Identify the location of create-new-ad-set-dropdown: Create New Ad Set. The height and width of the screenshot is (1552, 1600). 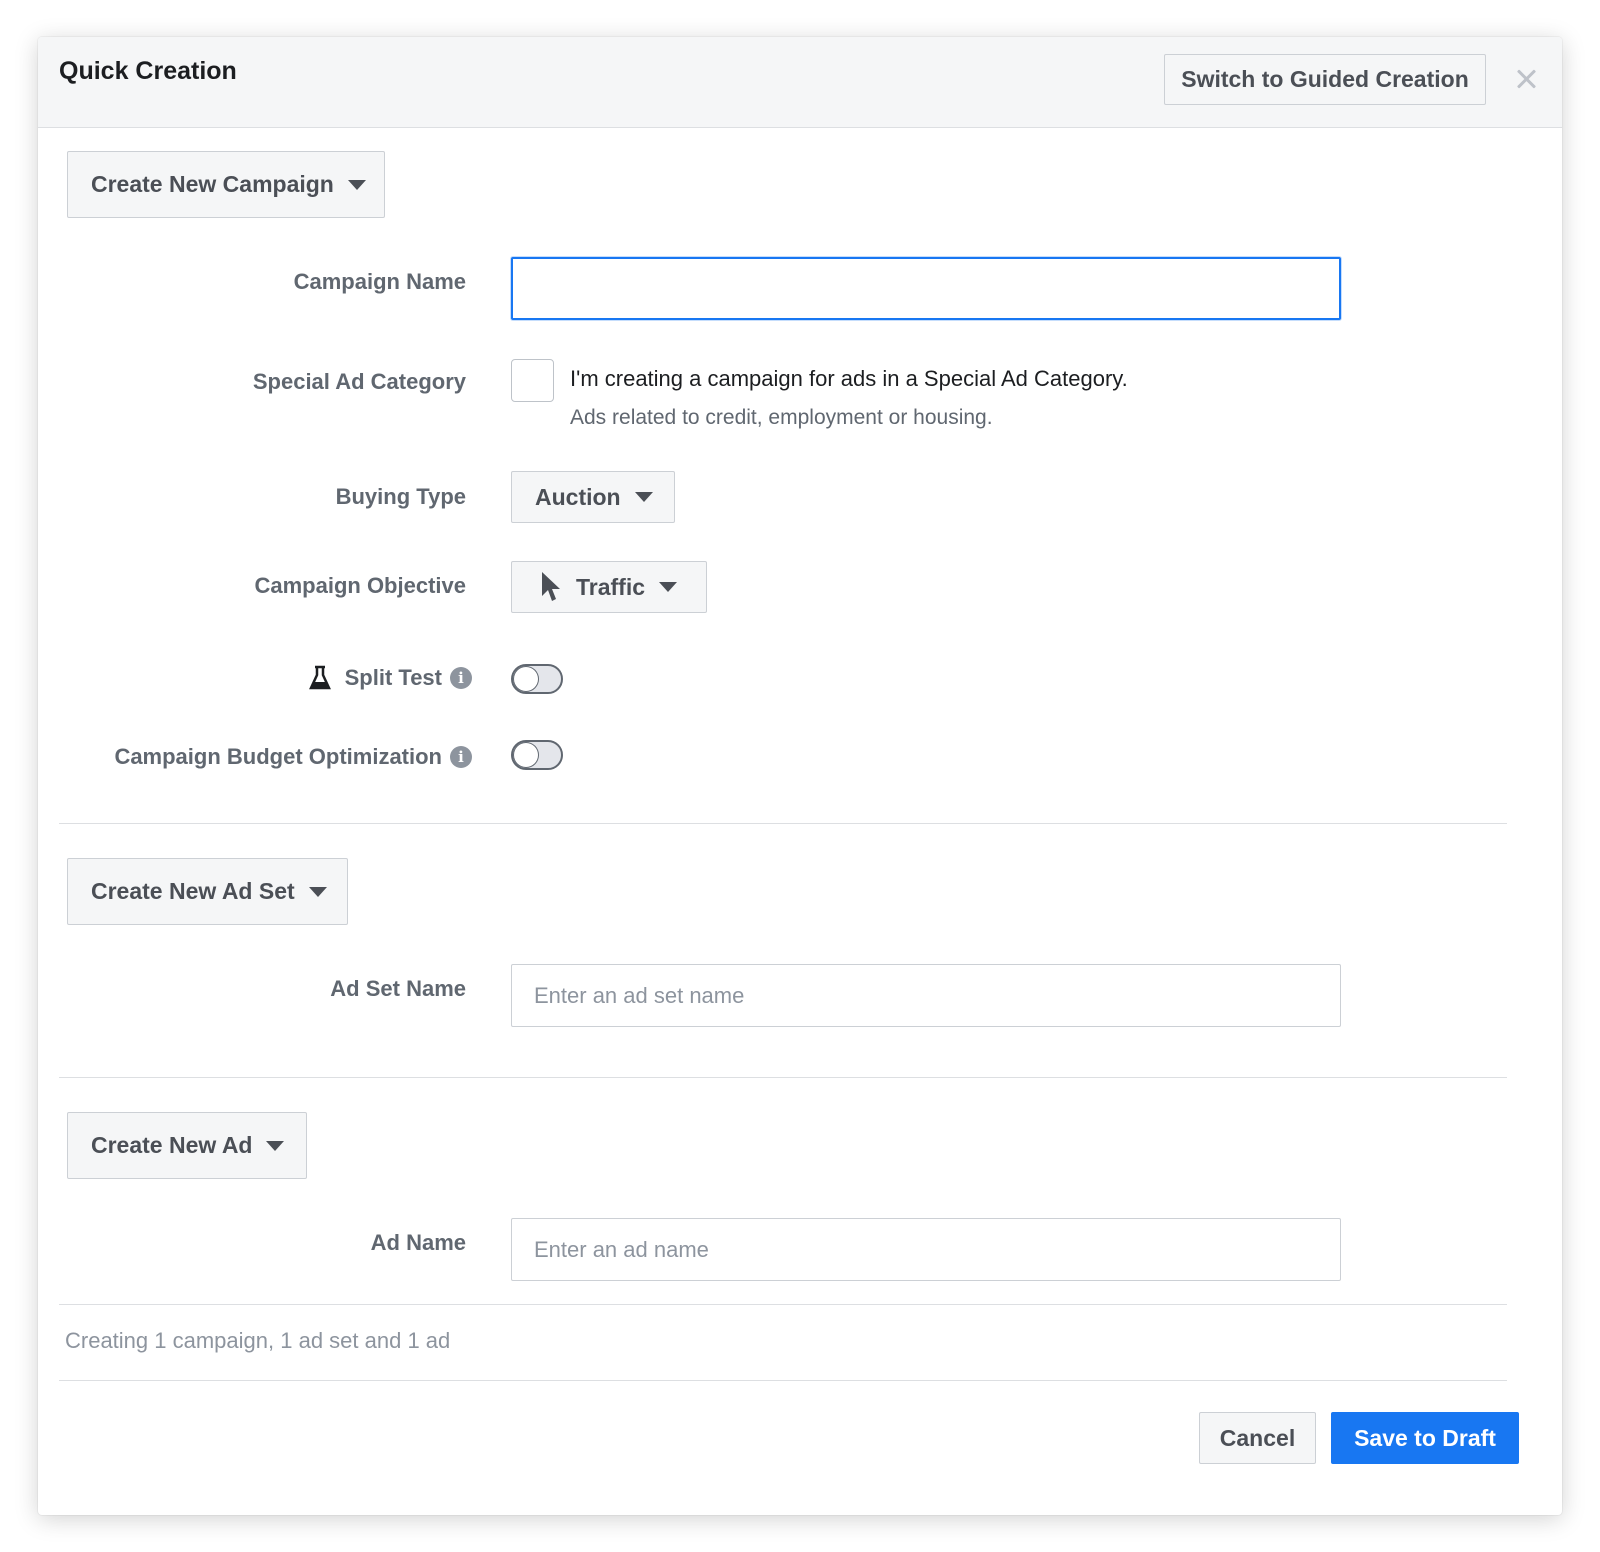
(207, 891).